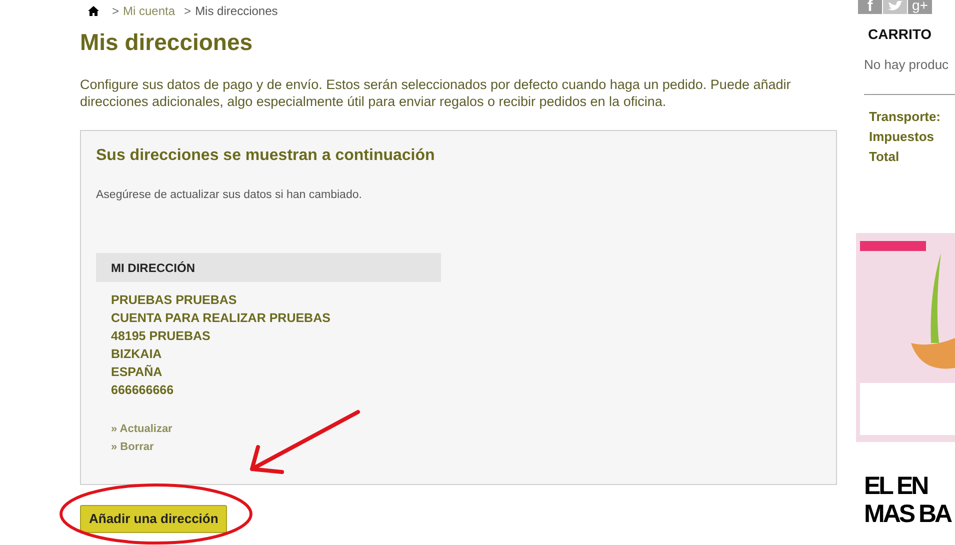 This screenshot has height=545, width=955. Describe the element at coordinates (229, 195) in the screenshot. I see `panel-note: Asegúrese de actualizar sus datos si han cambiado.` at that location.